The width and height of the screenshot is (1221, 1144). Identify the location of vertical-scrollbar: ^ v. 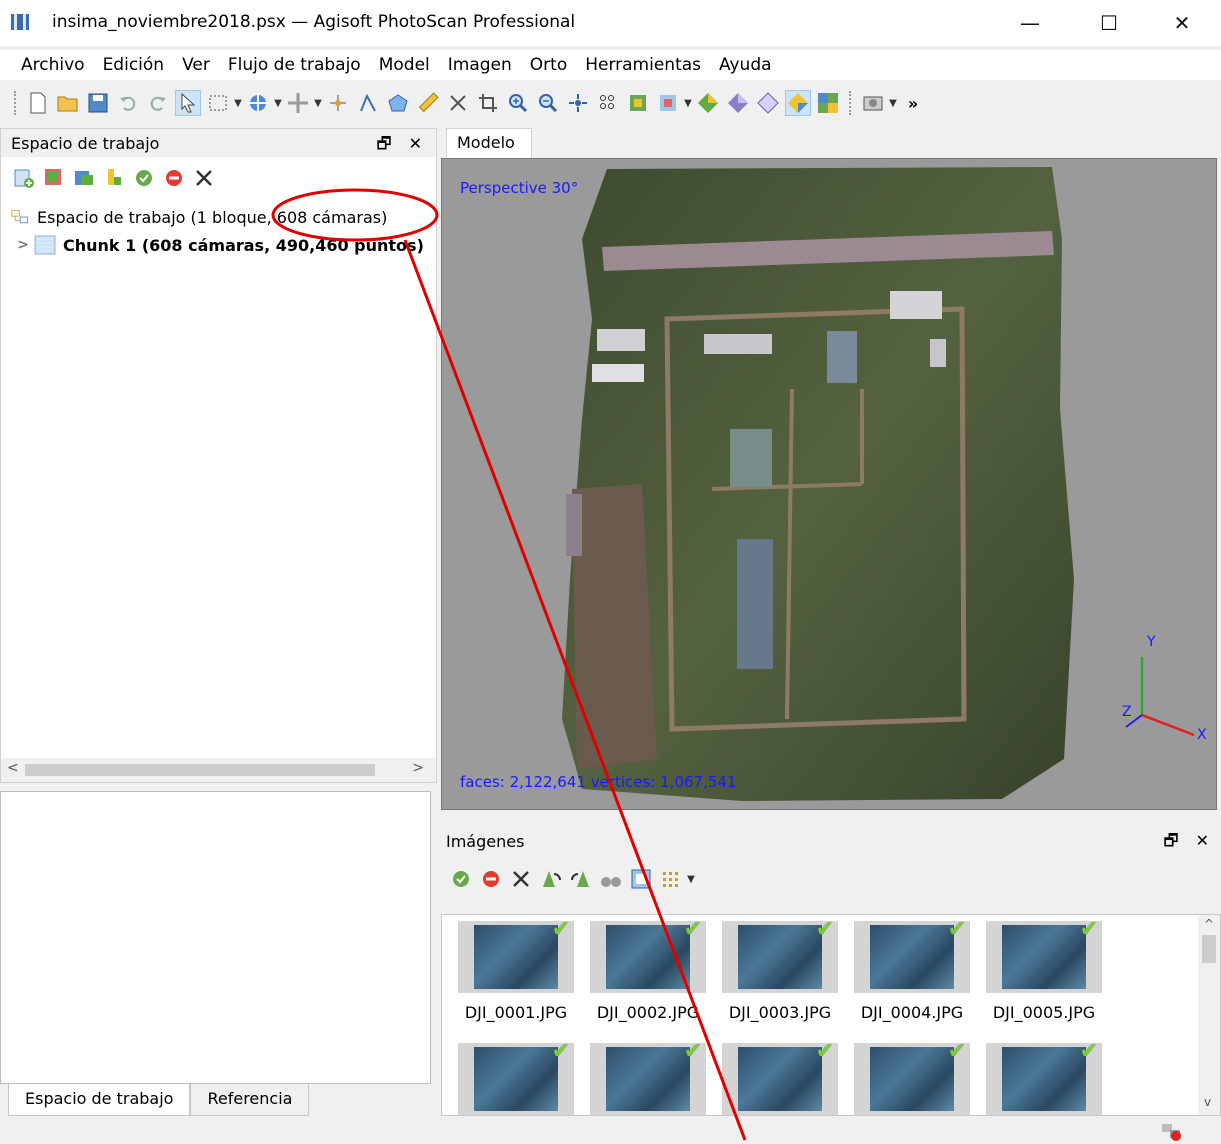
(1209, 1015).